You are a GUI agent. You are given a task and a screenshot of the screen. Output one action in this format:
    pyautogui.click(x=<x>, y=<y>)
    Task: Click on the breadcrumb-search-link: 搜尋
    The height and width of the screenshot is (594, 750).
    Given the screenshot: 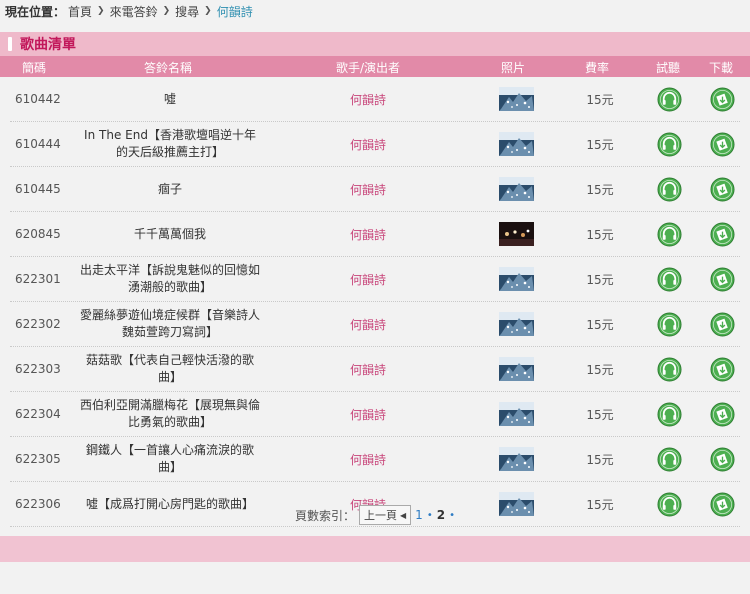 What is the action you would take?
    pyautogui.click(x=187, y=11)
    